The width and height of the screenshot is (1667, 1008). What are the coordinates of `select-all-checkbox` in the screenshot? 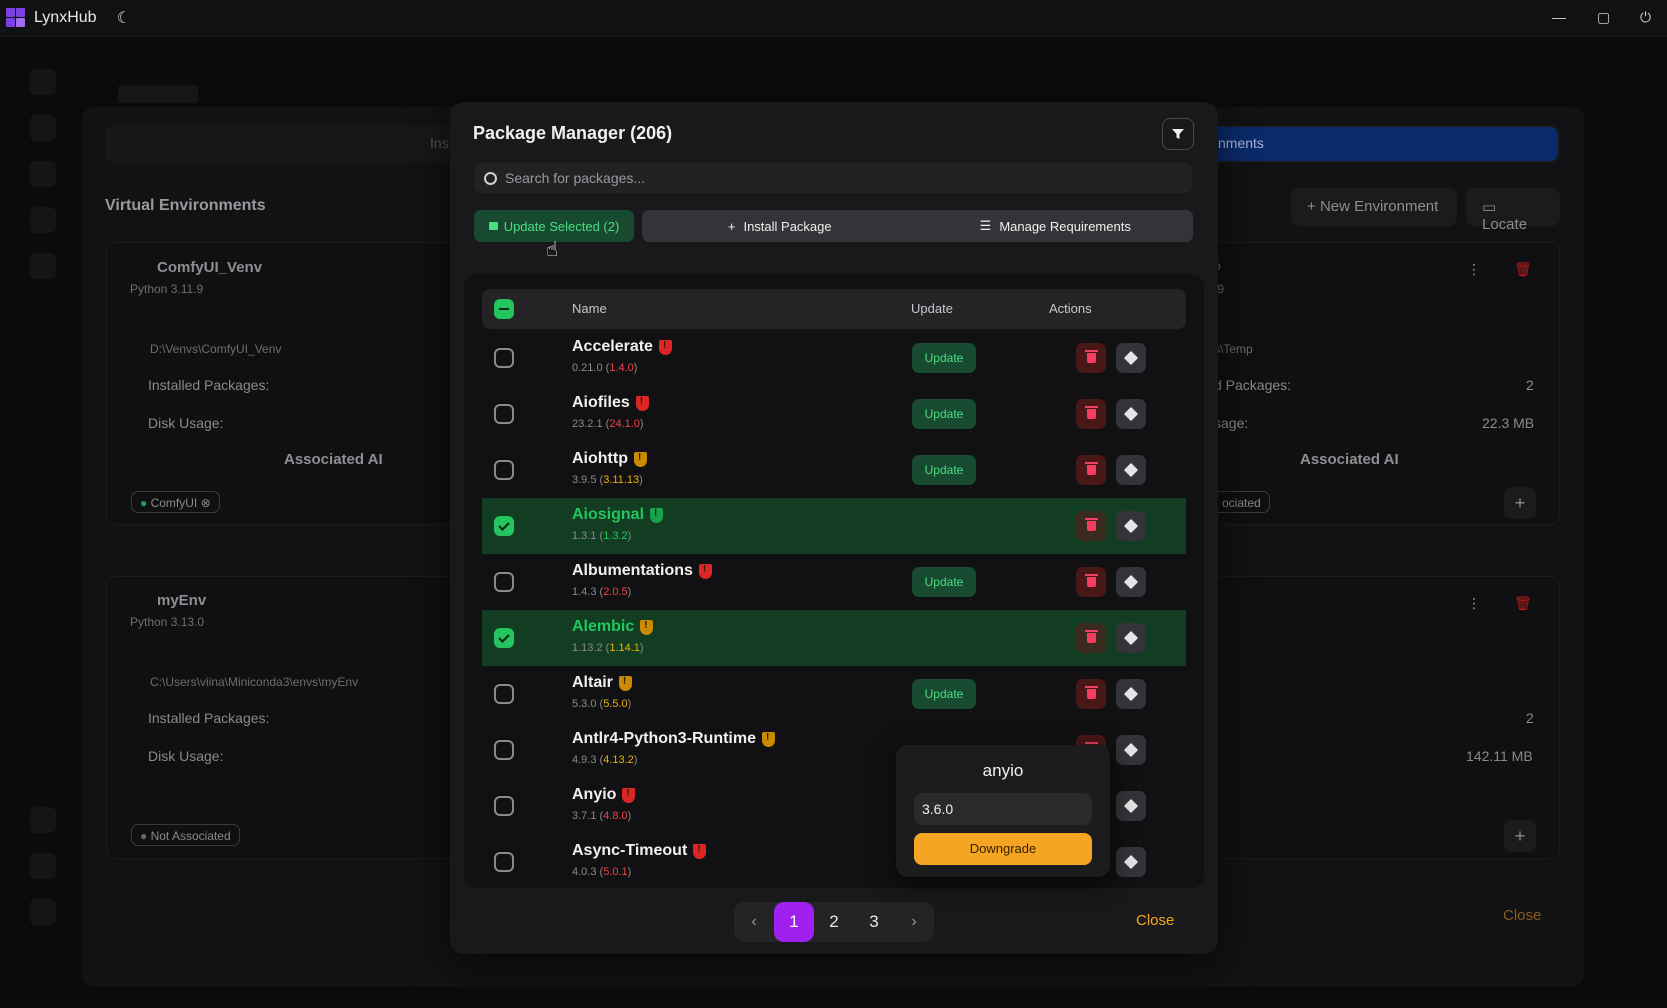 It's located at (504, 309).